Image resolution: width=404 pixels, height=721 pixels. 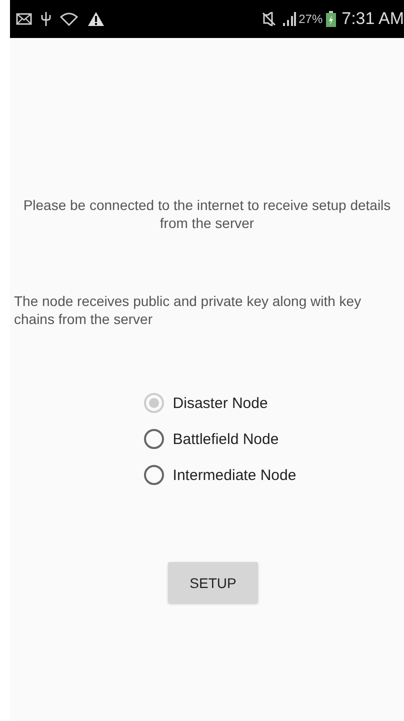 What do you see at coordinates (96, 19) in the screenshot?
I see `warning-icon` at bounding box center [96, 19].